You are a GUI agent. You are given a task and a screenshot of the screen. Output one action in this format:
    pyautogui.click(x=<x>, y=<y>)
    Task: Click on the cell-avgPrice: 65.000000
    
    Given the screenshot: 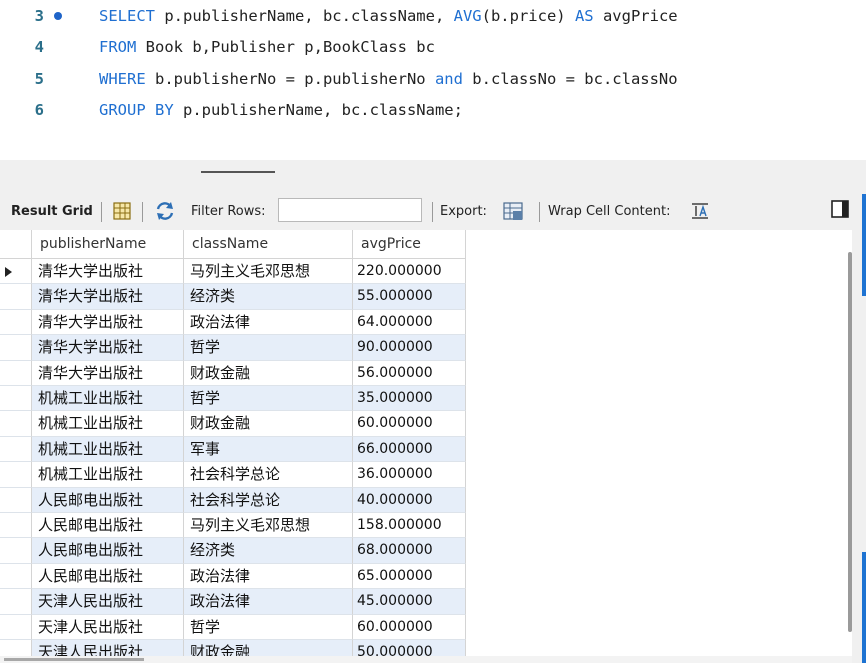 What is the action you would take?
    pyautogui.click(x=409, y=576)
    